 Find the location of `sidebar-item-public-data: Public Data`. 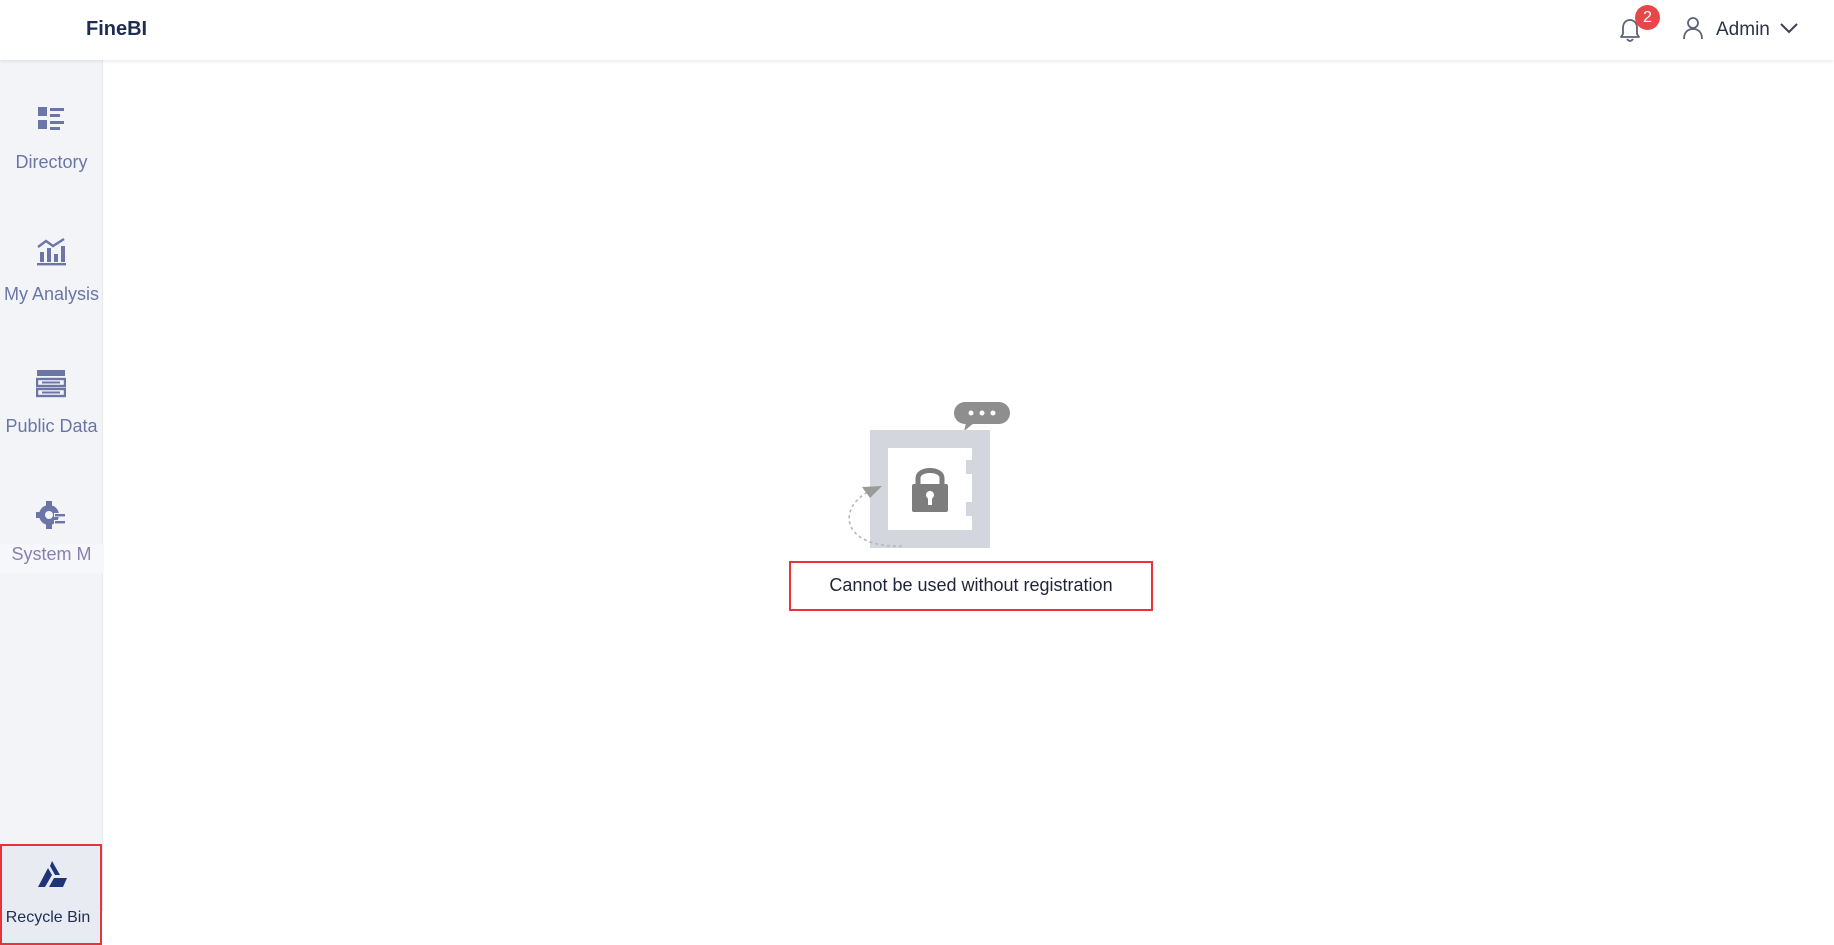

sidebar-item-public-data: Public Data is located at coordinates (51, 423).